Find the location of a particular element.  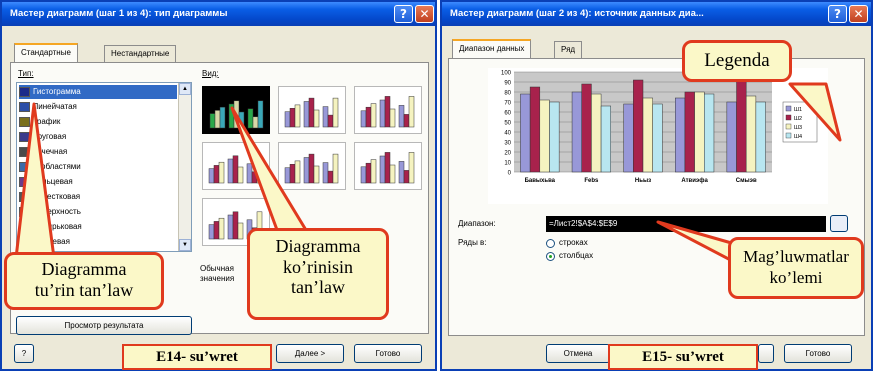

callout-line: Mag’luwmatlar is located at coordinates (796, 256).